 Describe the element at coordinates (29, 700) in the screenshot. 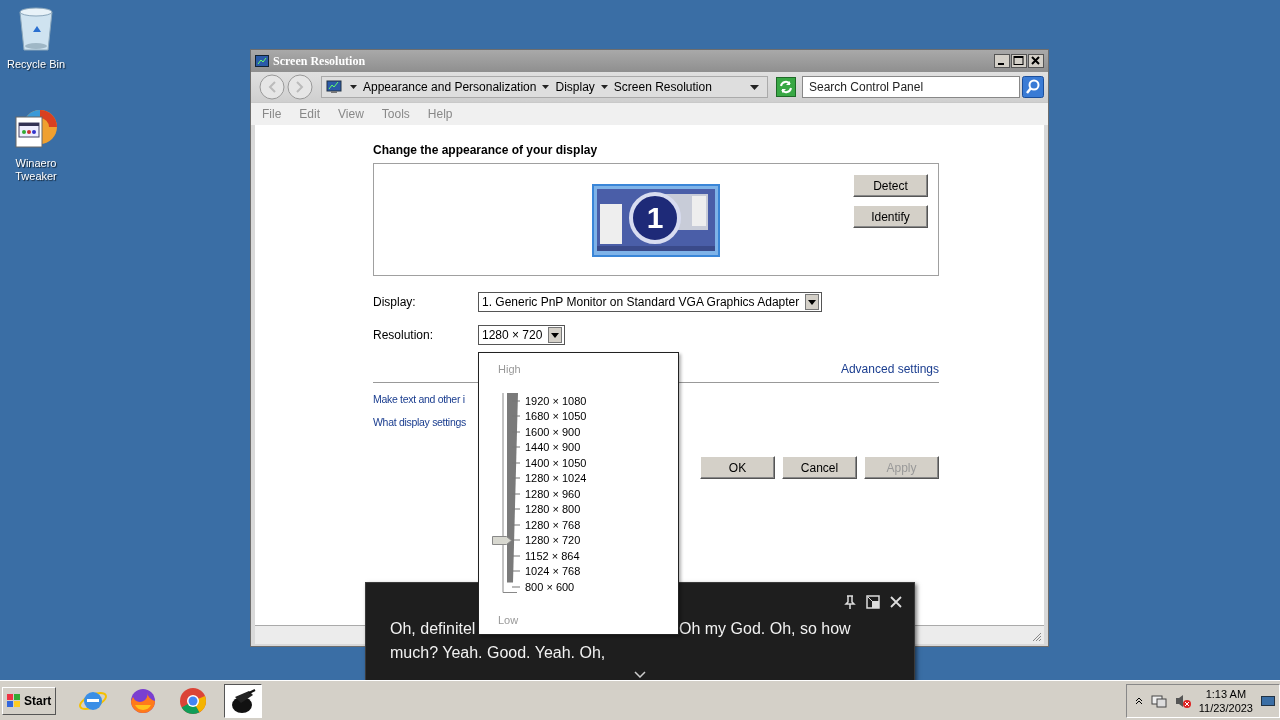

I see `start-button: Start` at that location.